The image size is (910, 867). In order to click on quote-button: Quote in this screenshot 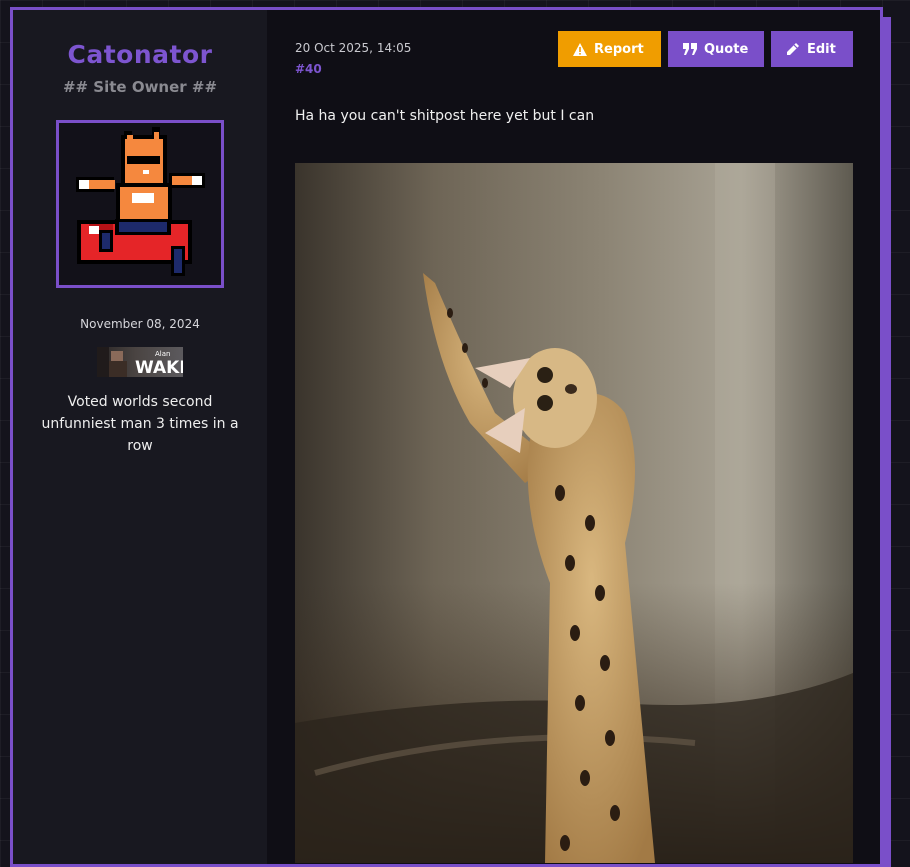, I will do `click(716, 49)`.